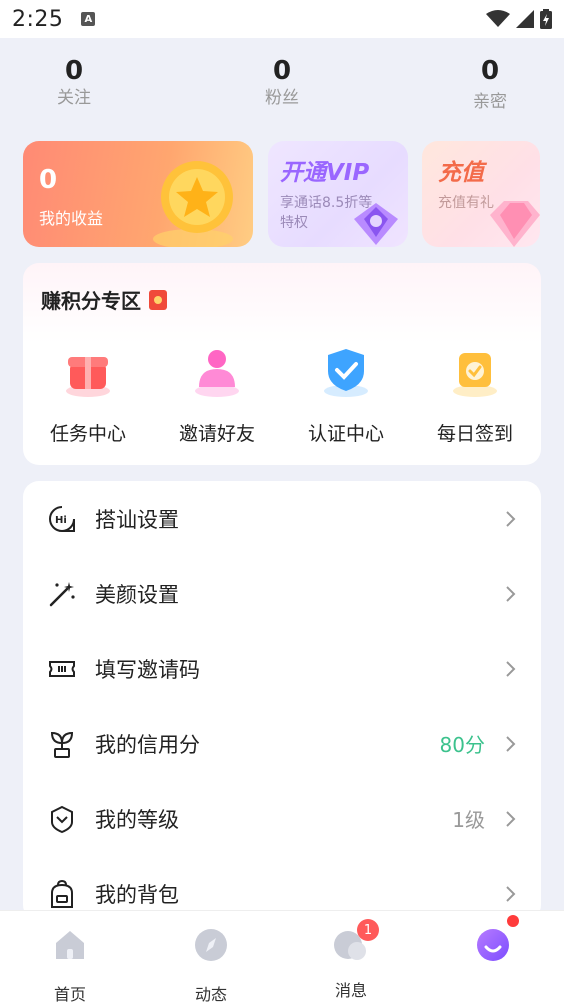  I want to click on nav-feed-label: 动态, so click(210, 994).